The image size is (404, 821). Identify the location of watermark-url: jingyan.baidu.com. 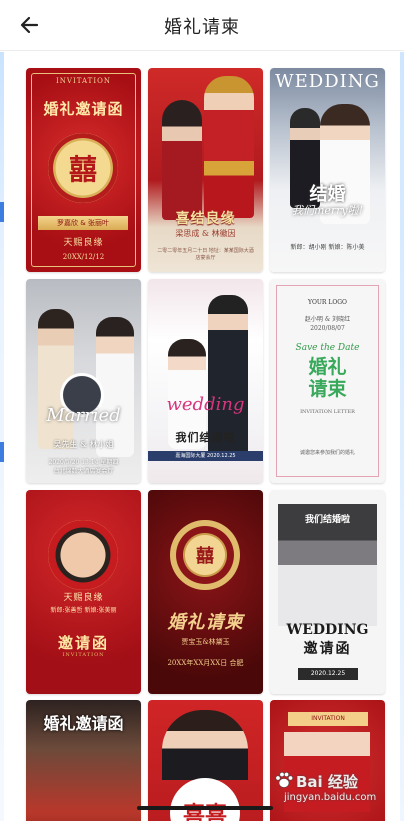
(330, 797).